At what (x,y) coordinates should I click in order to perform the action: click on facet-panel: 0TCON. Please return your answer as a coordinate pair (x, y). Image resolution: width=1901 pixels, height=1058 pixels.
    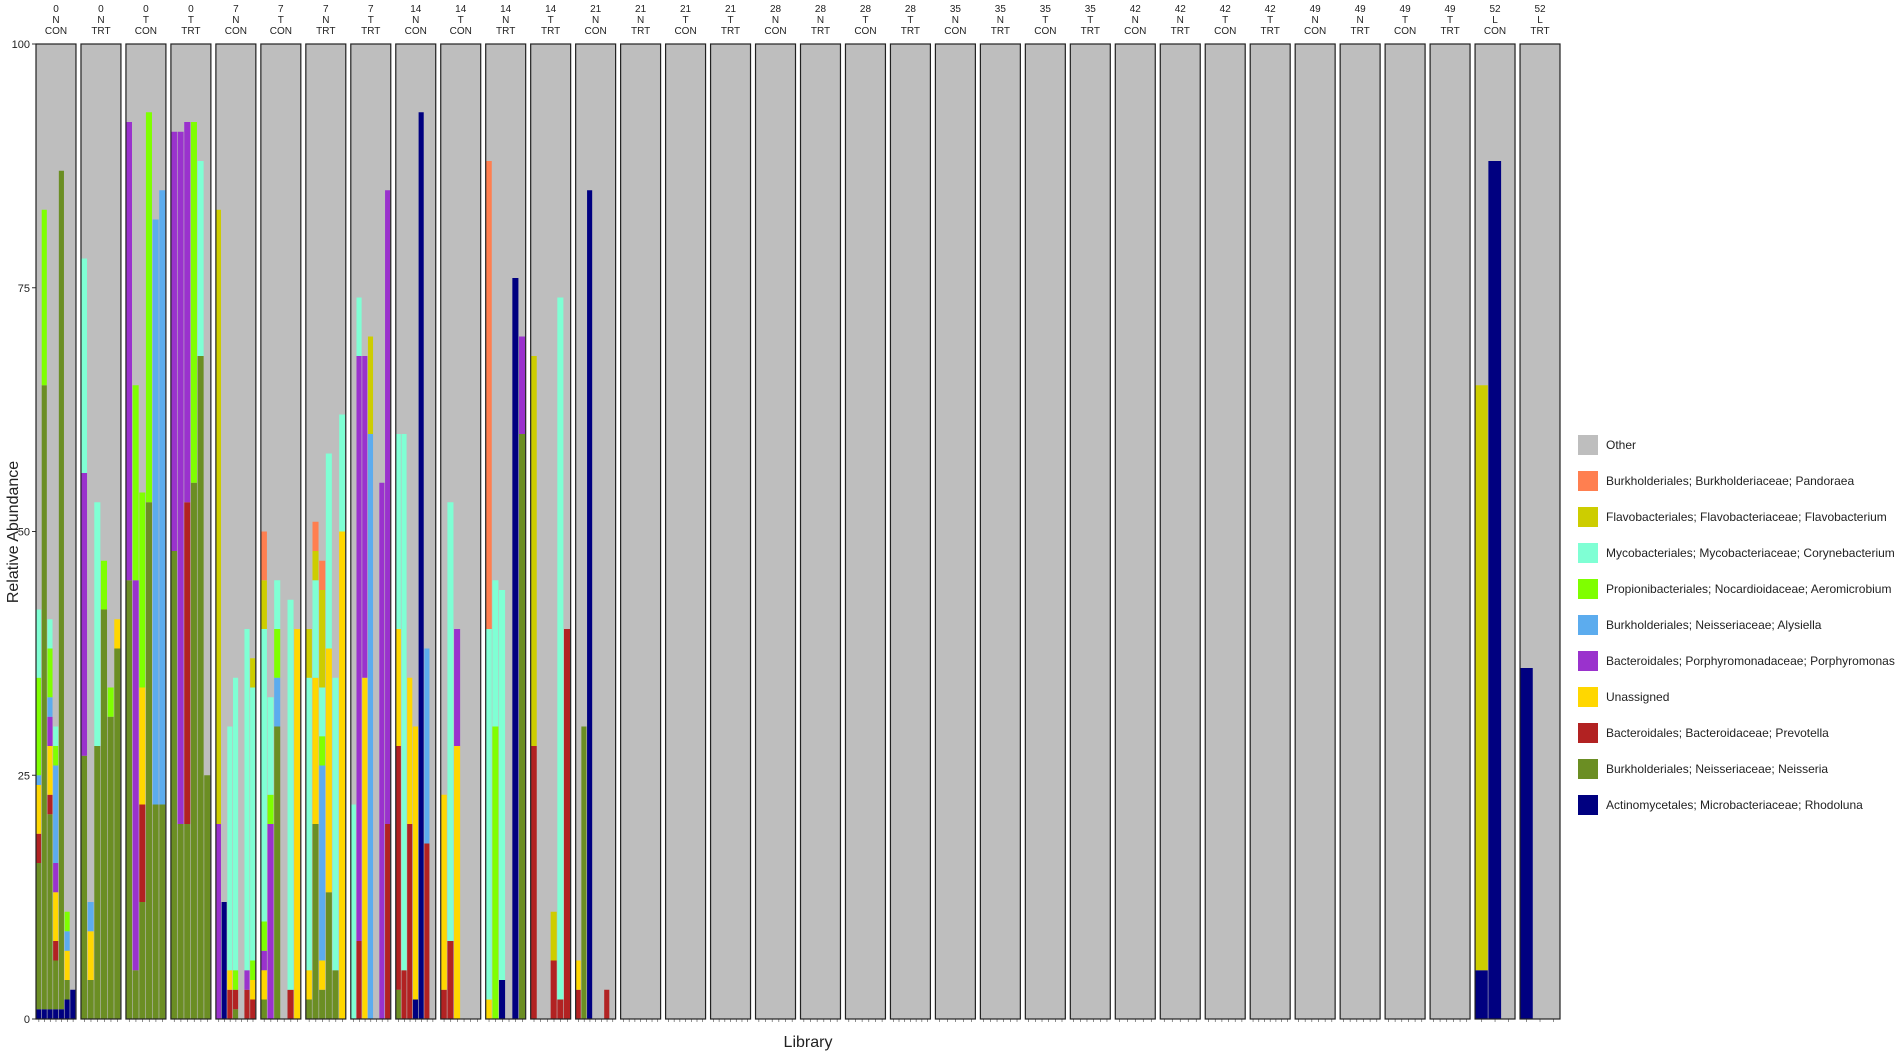
    Looking at the image, I should click on (146, 513).